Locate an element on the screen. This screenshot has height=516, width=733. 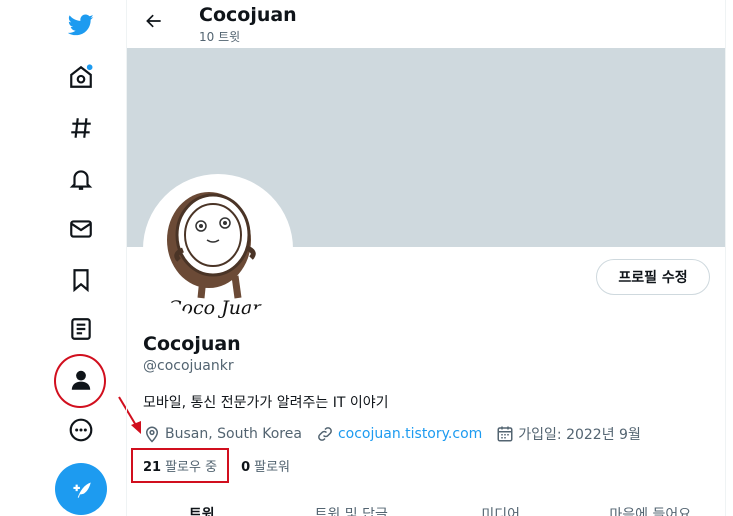
messages-envelope-icon is located at coordinates (81, 229).